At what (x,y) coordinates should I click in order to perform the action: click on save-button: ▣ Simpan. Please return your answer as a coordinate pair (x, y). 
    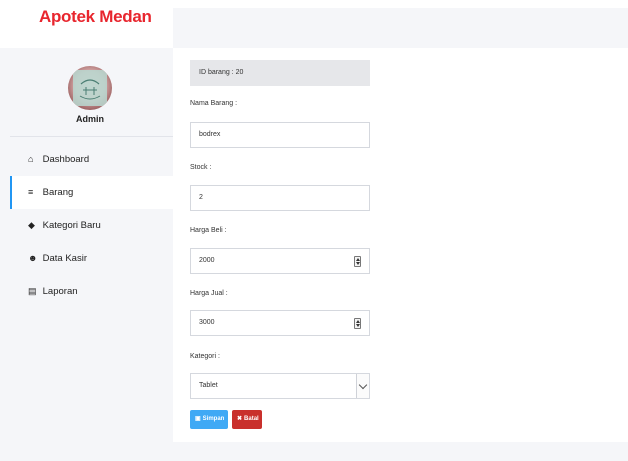
    Looking at the image, I should click on (209, 419).